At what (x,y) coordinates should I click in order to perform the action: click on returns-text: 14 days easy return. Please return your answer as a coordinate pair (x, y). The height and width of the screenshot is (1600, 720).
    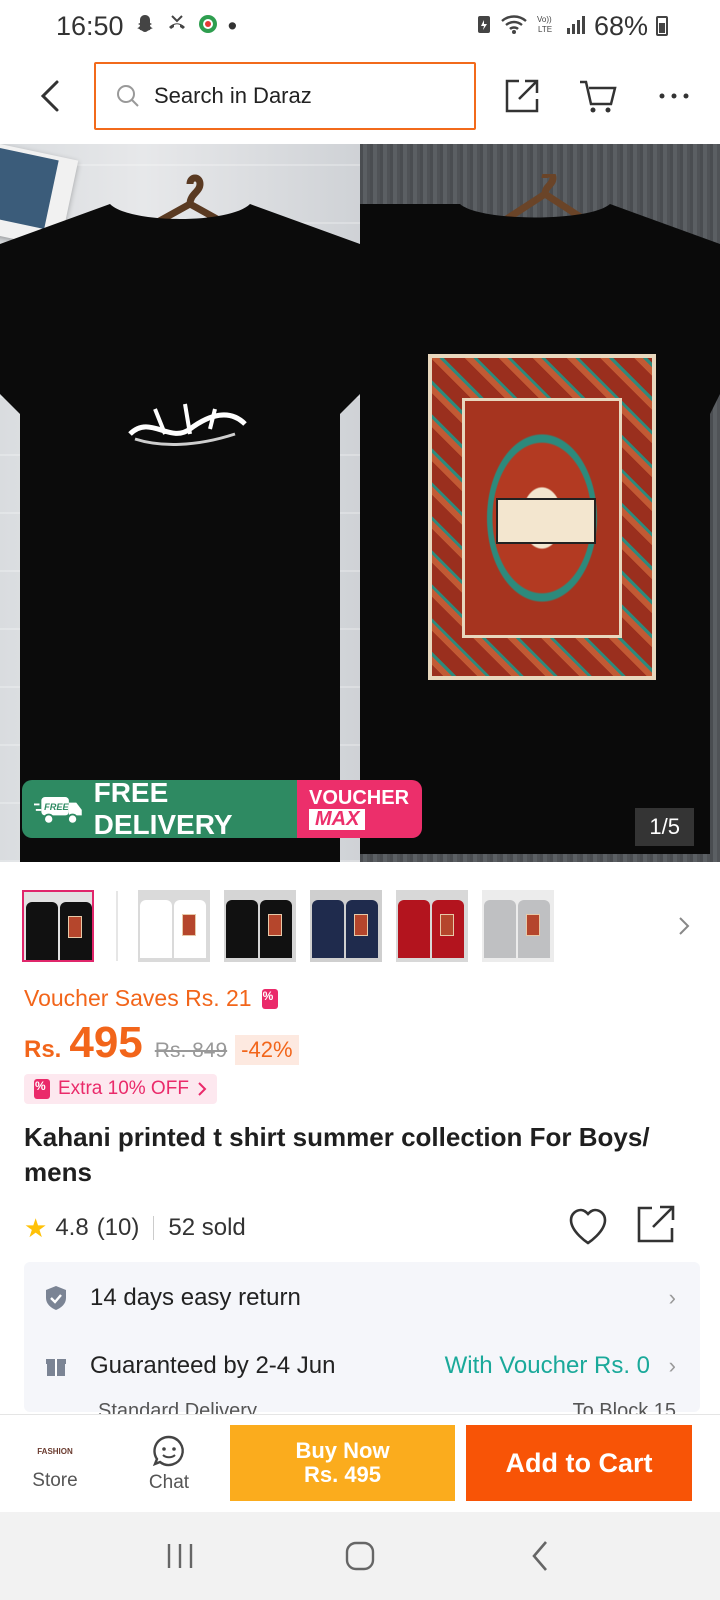
    Looking at the image, I should click on (195, 1297).